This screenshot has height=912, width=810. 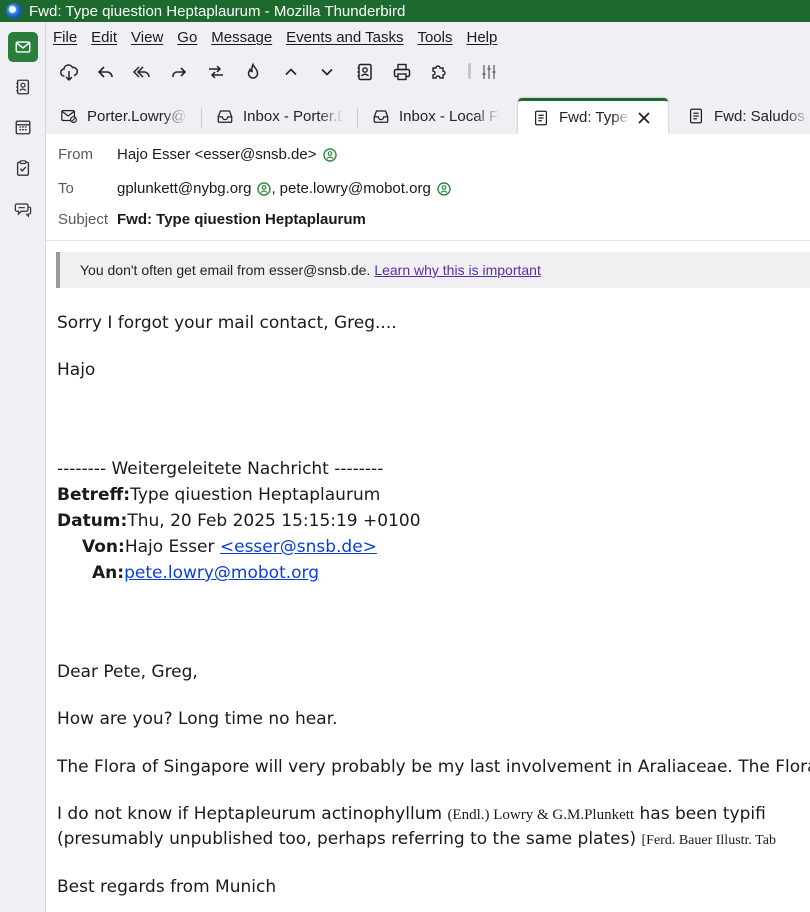 What do you see at coordinates (127, 672) in the screenshot?
I see `body-greeting: Dear Pete, Greg,` at bounding box center [127, 672].